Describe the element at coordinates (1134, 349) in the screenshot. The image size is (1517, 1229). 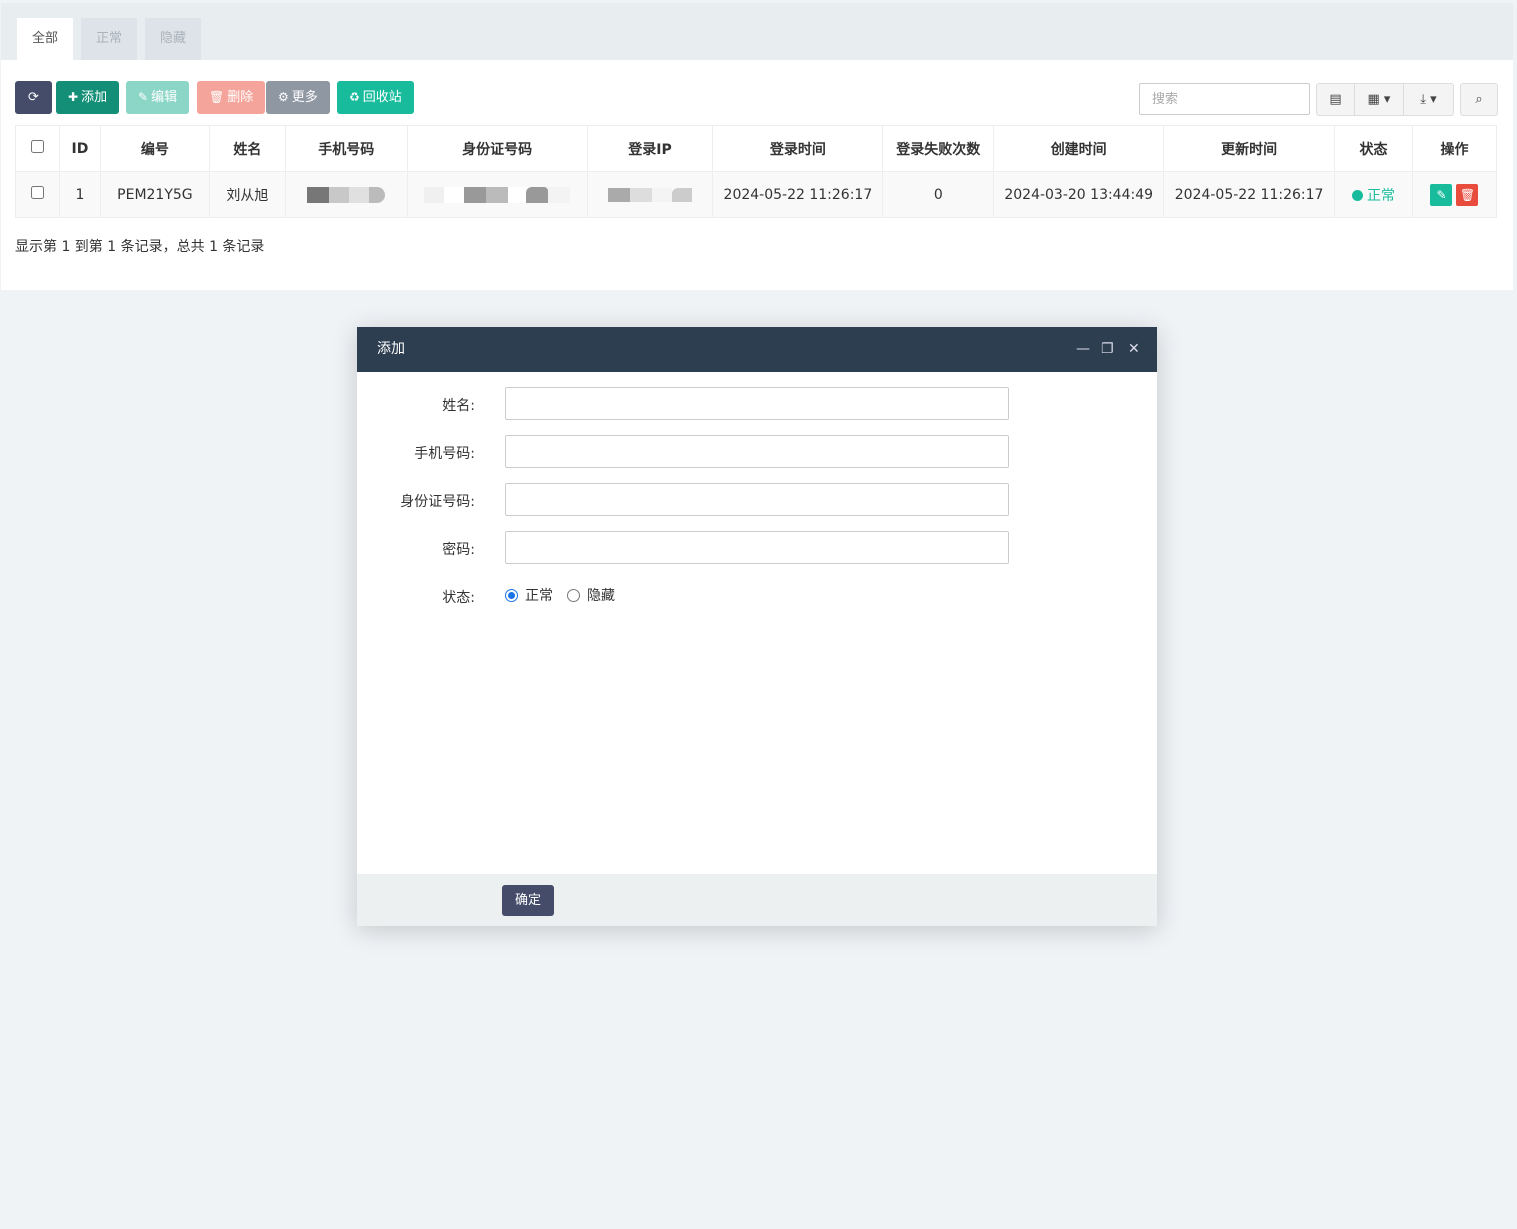
I see `close-icon: ✕` at that location.